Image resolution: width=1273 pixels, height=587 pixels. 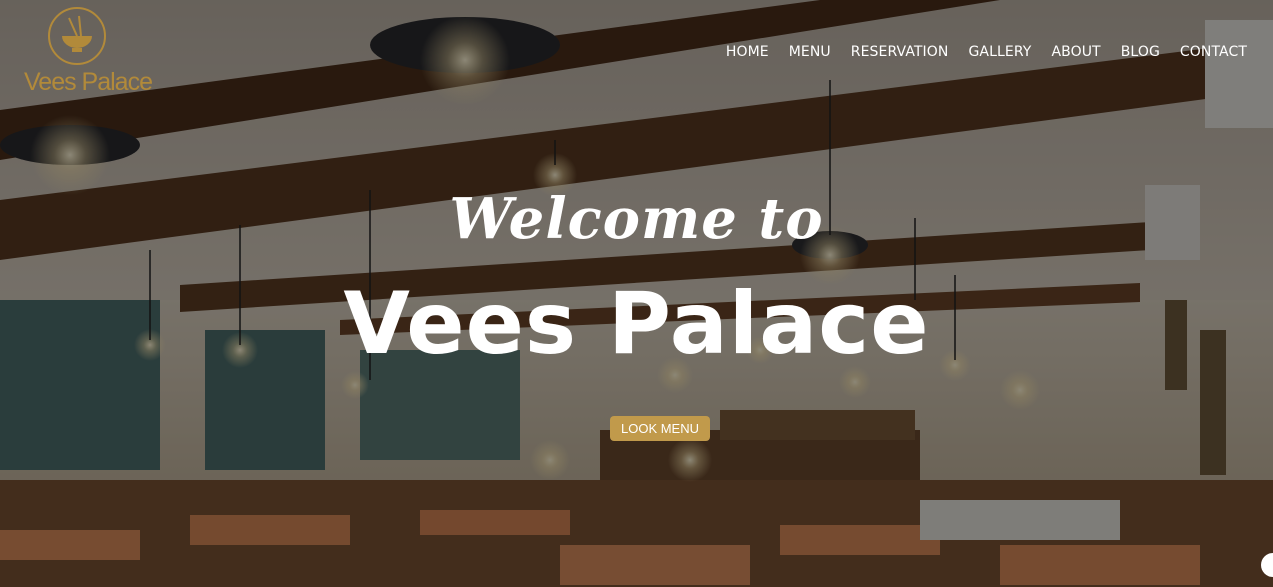 I want to click on nav-item-blog: BLOG, so click(x=1140, y=52).